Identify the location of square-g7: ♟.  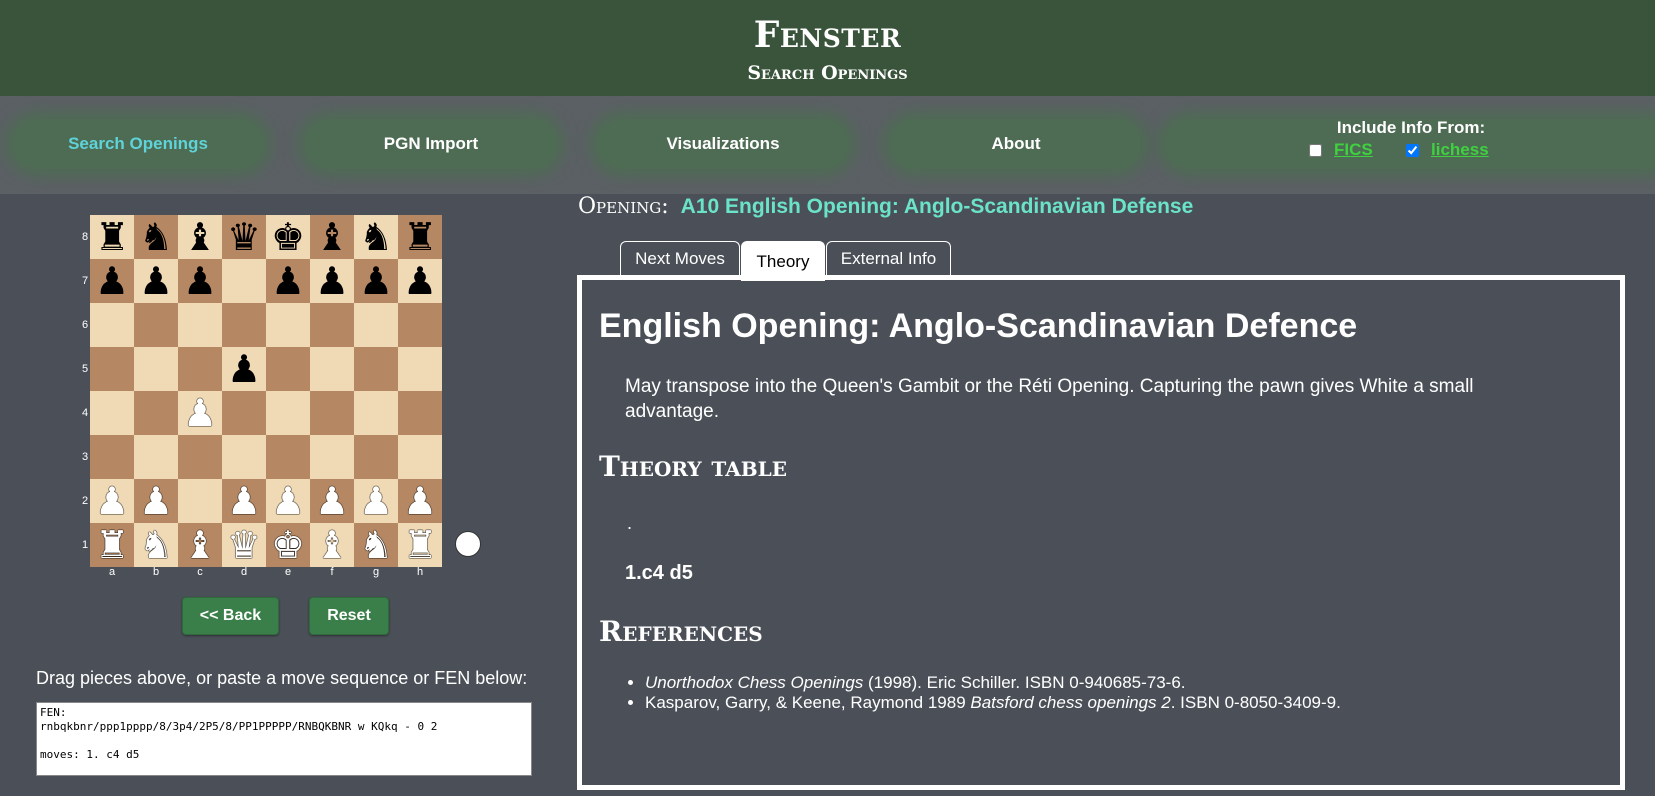
(376, 281).